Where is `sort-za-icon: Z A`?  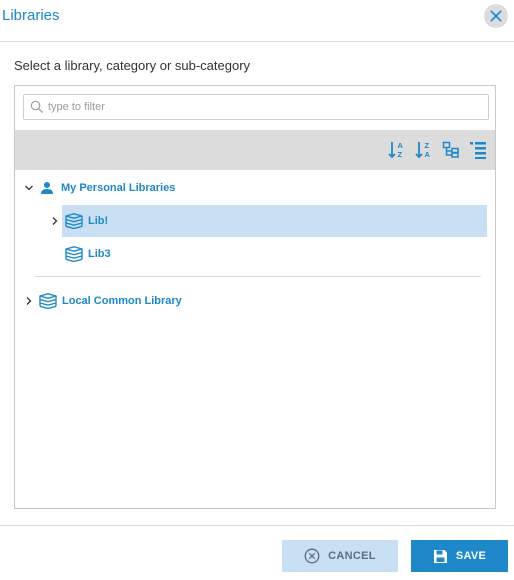
sort-za-icon: Z A is located at coordinates (423, 150).